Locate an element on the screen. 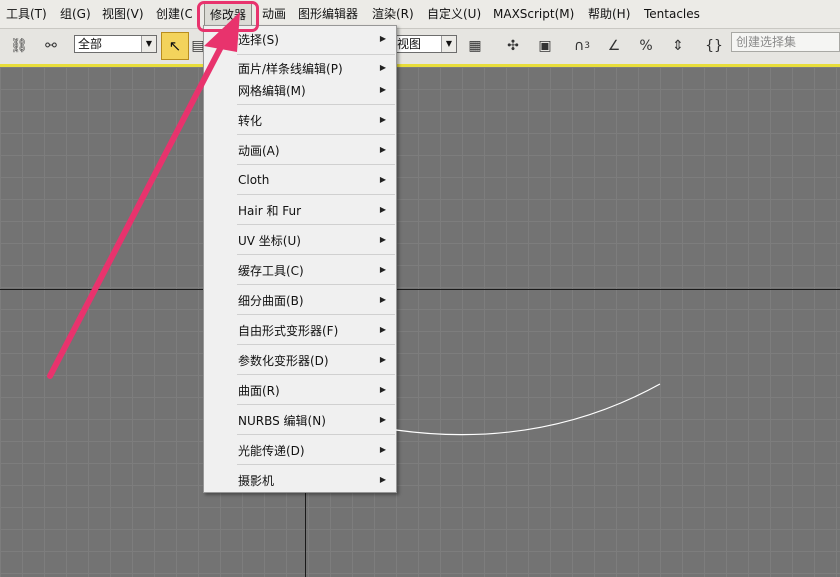 The height and width of the screenshot is (577, 840). menu-item-patch-spline-editing: 面片/样条线编辑(P) ▶ is located at coordinates (300, 68).